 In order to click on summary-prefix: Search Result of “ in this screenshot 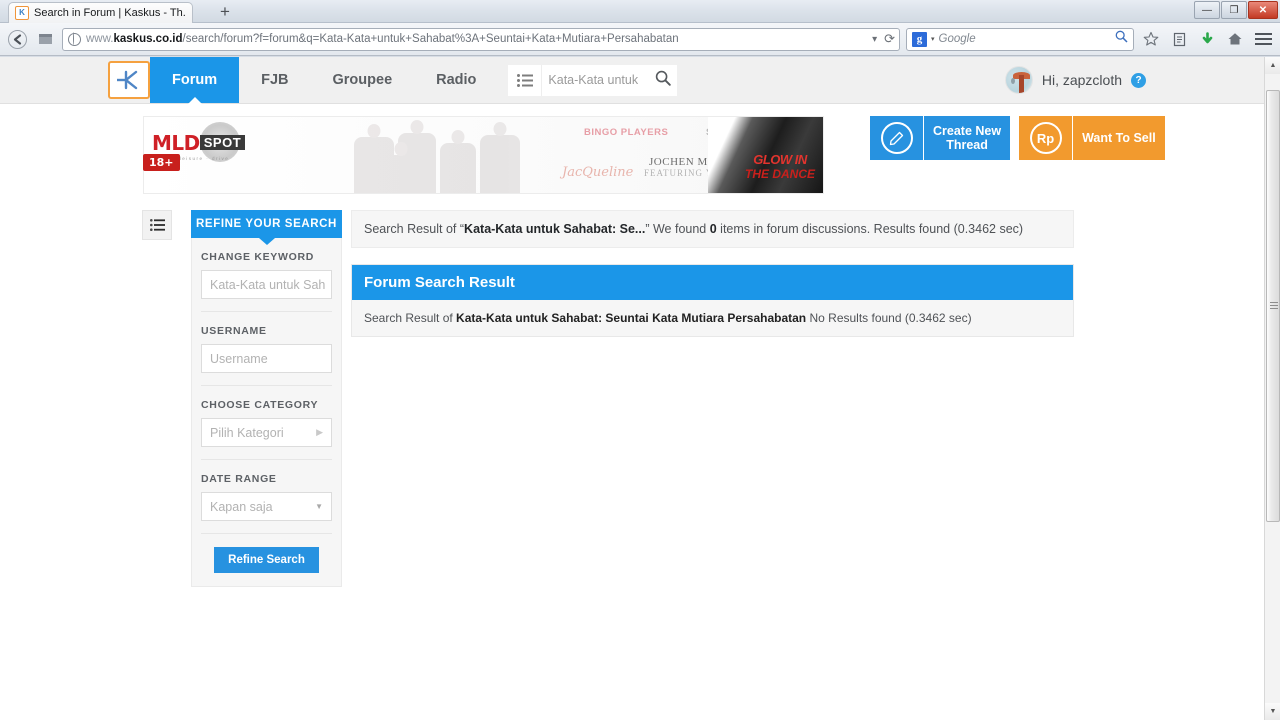, I will do `click(414, 229)`.